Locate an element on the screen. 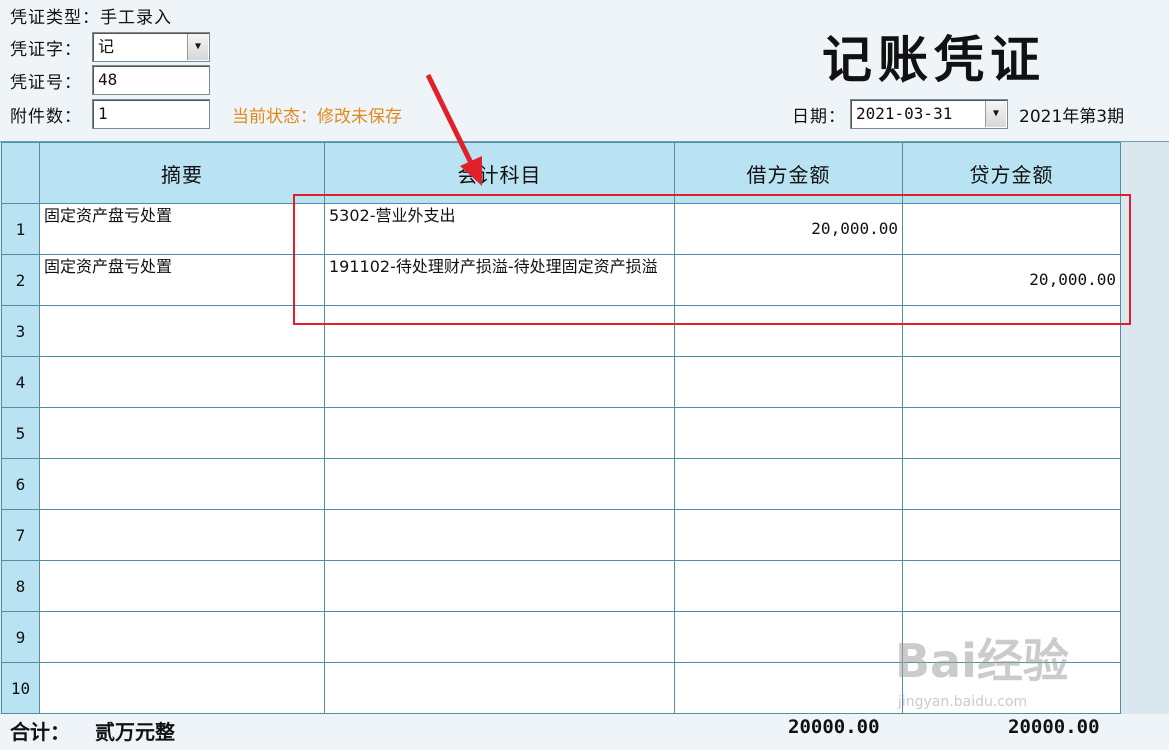 The height and width of the screenshot is (750, 1169). attachments-input: 1 is located at coordinates (151, 114).